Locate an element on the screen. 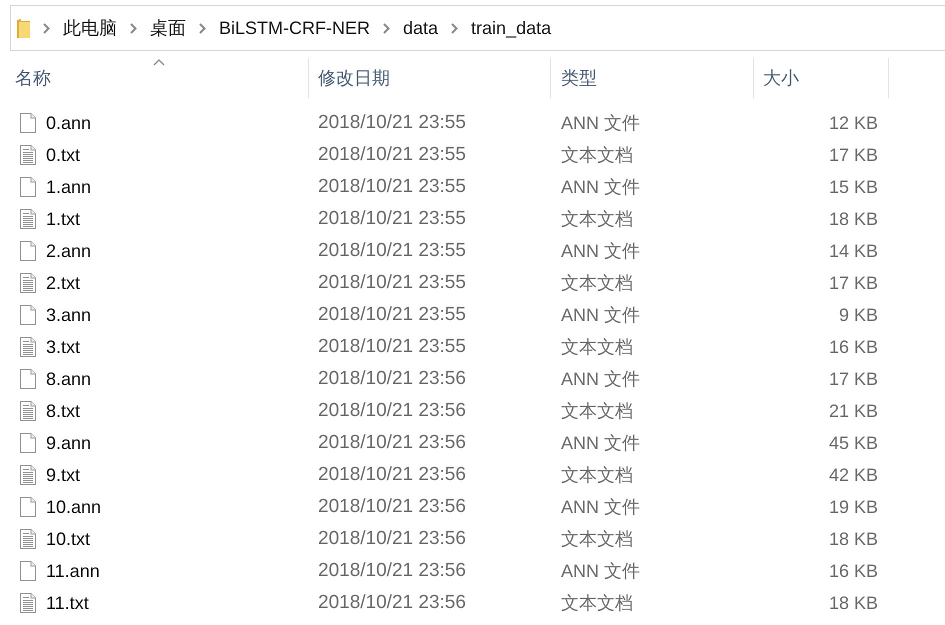  file-name: 9.ann is located at coordinates (69, 443).